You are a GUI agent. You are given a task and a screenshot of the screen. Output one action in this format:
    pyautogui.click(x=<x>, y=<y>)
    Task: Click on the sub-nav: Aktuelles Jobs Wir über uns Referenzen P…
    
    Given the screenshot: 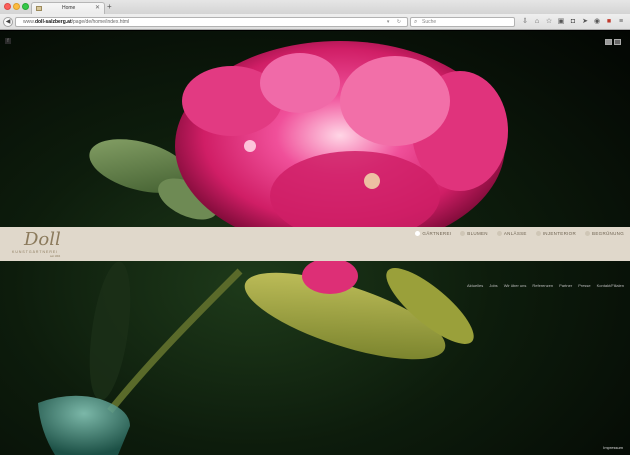 What is the action you would take?
    pyautogui.click(x=312, y=285)
    